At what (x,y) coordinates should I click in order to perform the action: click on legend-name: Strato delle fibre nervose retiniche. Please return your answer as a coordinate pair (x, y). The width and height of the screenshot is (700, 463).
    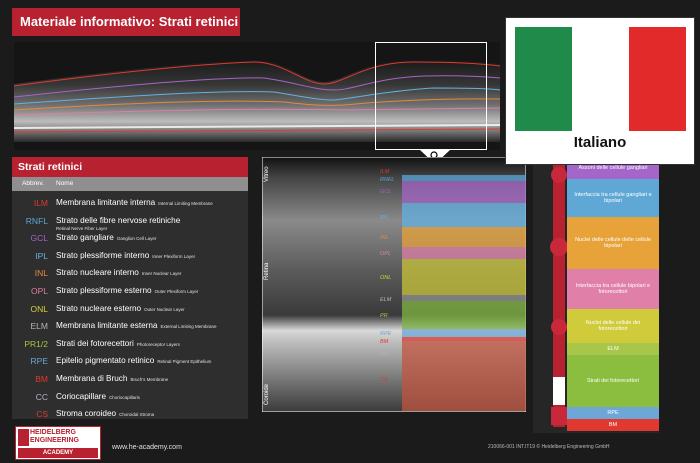
    Looking at the image, I should click on (118, 220).